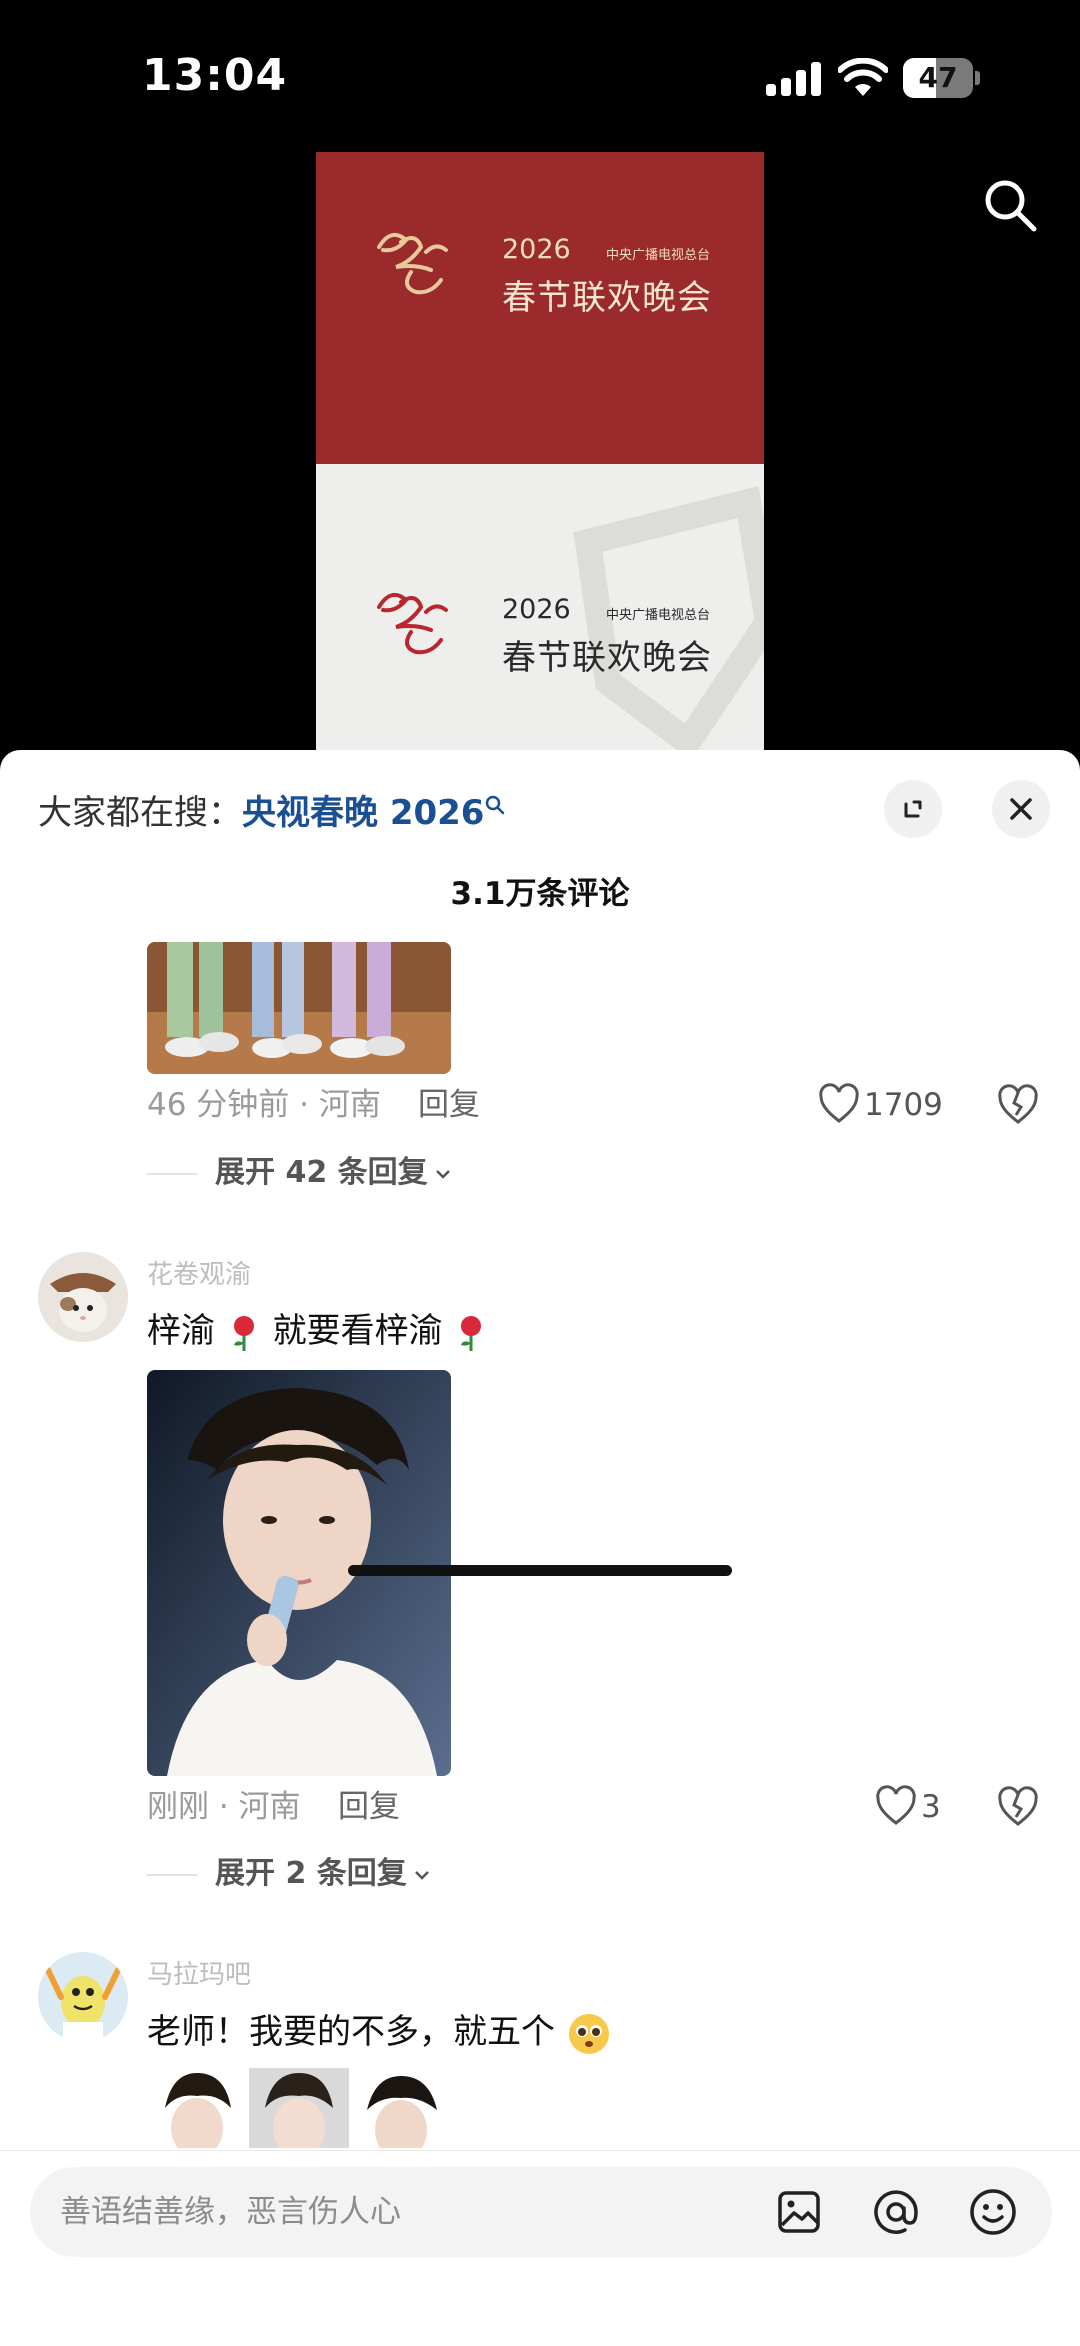 The image size is (1080, 2346). Describe the element at coordinates (264, 1105) in the screenshot. I see `comment-meta: 46 分钟前 · 河南` at that location.